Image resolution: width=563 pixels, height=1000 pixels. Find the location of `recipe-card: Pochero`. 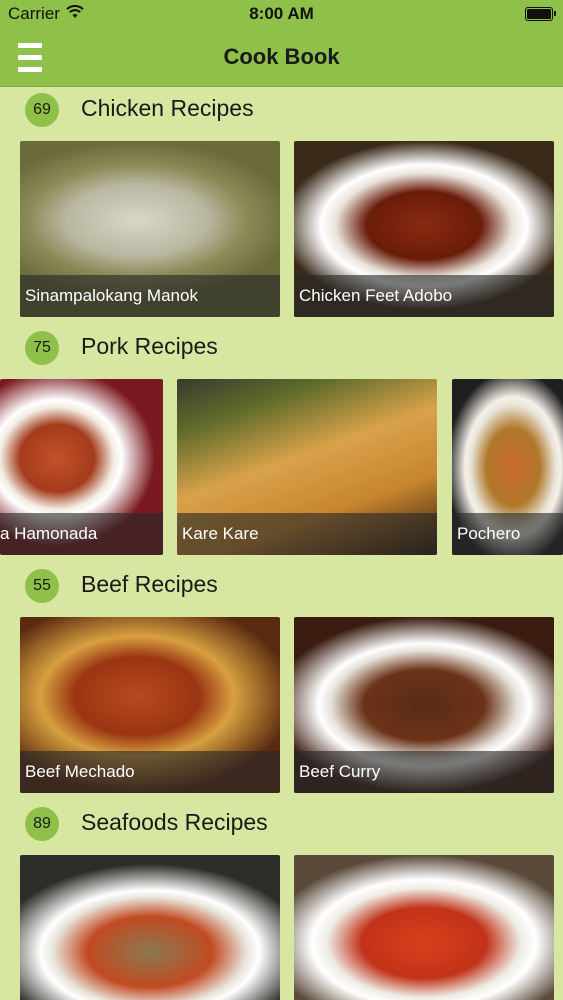

recipe-card: Pochero is located at coordinates (507, 467).